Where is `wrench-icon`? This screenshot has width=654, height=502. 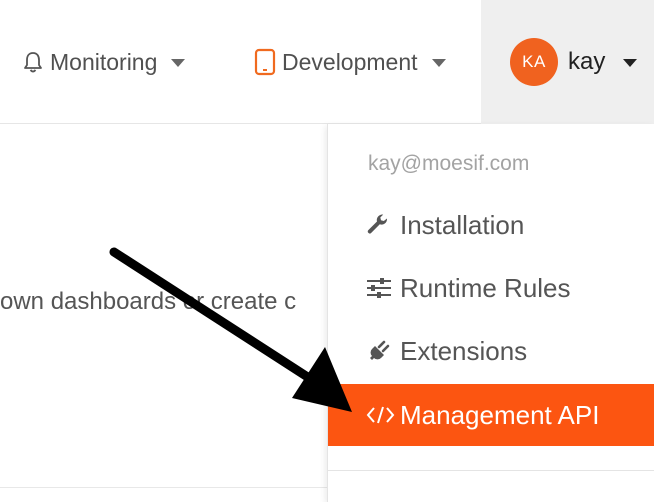
wrench-icon is located at coordinates (381, 225).